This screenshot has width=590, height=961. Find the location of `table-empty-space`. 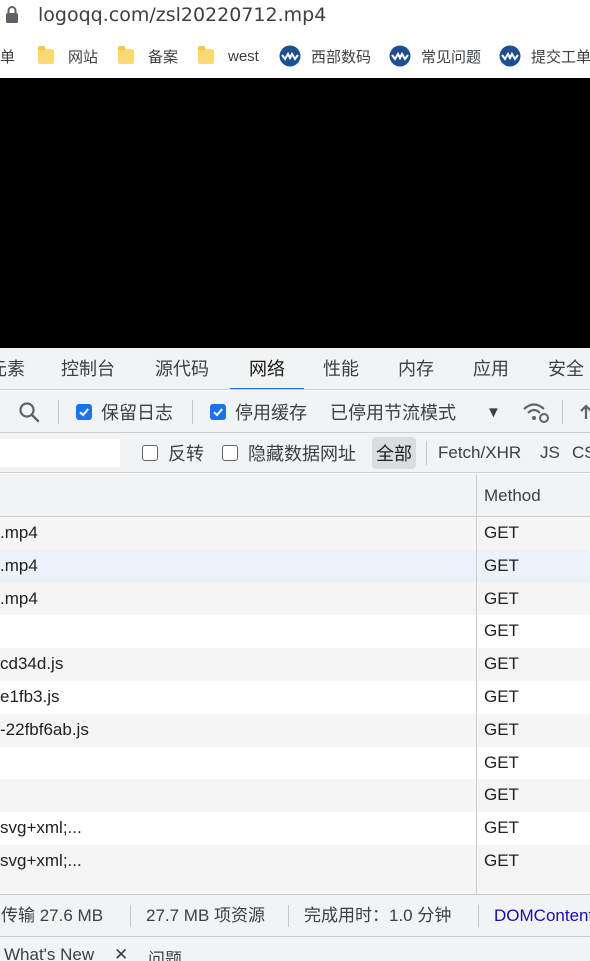

table-empty-space is located at coordinates (295, 886).